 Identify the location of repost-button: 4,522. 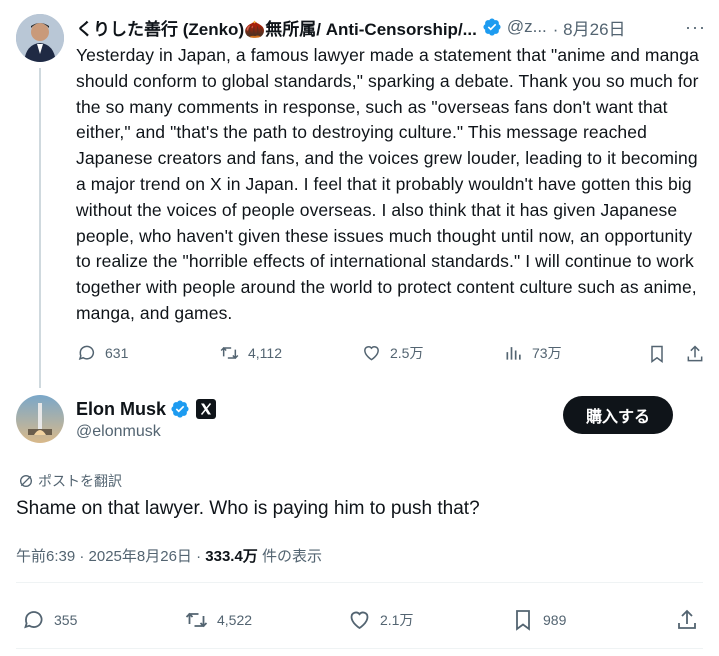
(218, 620).